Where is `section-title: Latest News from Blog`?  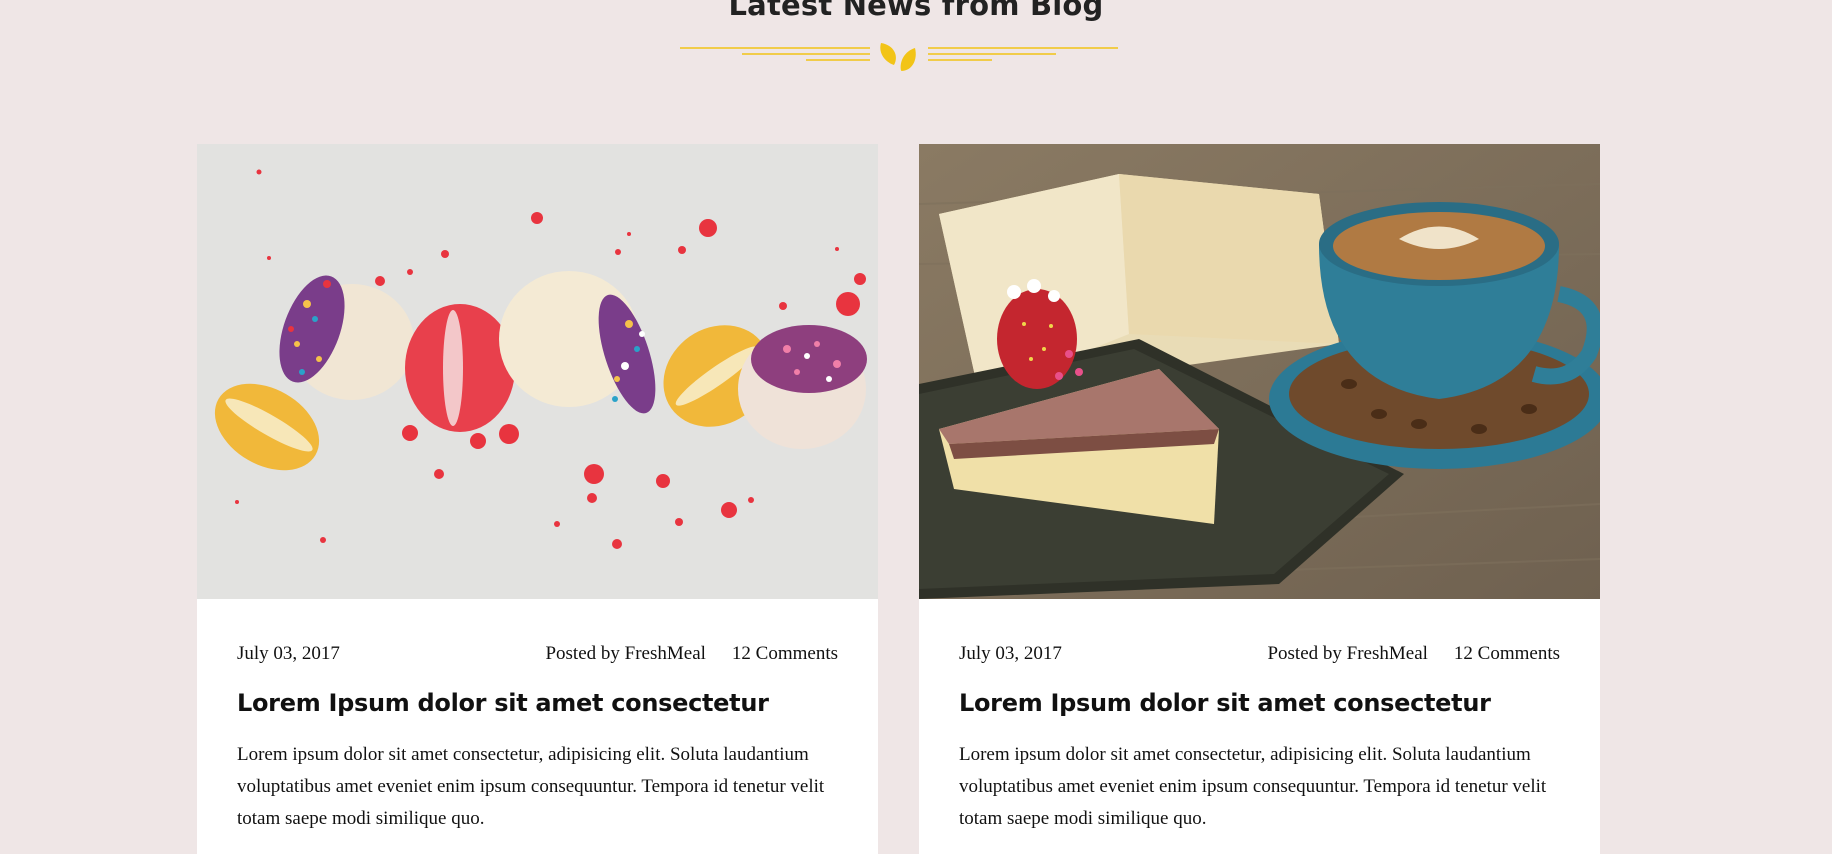
section-title: Latest News from Blog is located at coordinates (916, 11).